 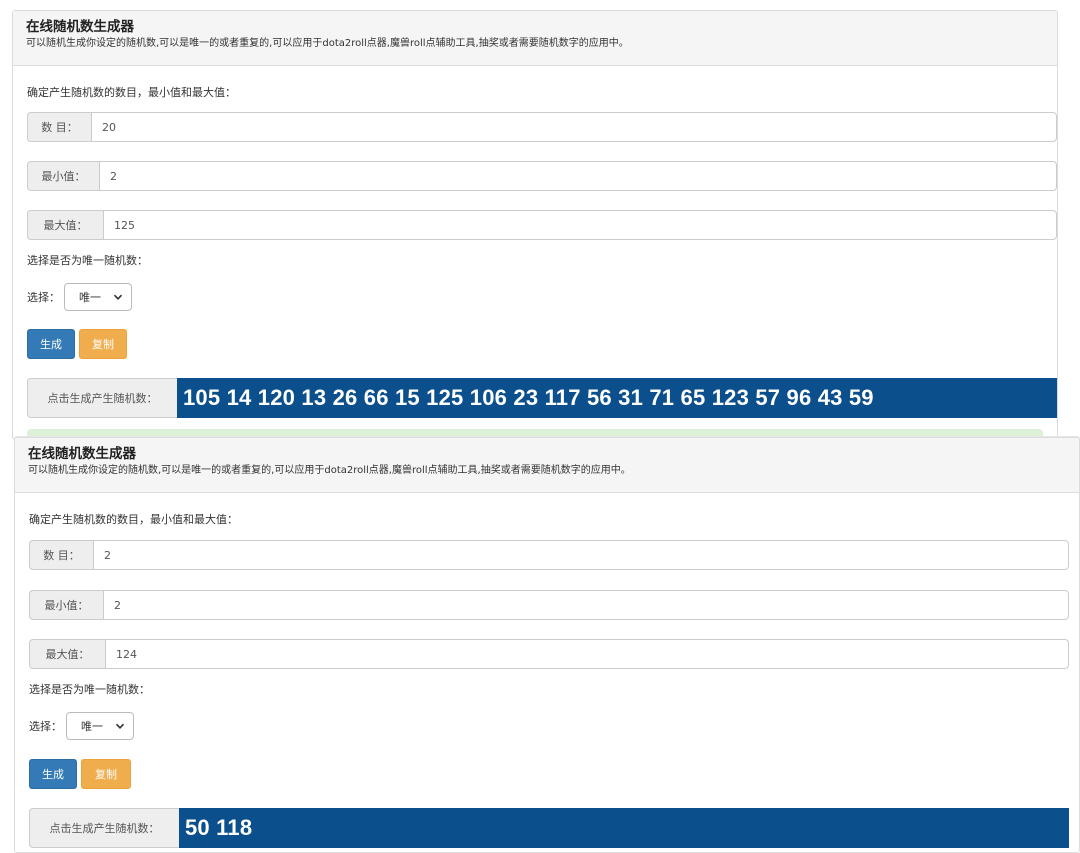 I want to click on max-input: 124, so click(x=587, y=654).